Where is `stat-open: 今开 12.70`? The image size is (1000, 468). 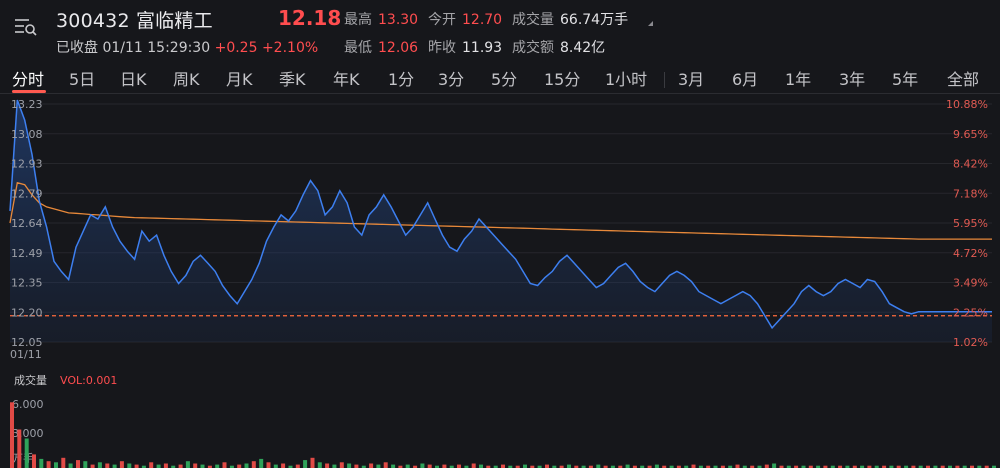 stat-open: 今开 12.70 is located at coordinates (465, 19).